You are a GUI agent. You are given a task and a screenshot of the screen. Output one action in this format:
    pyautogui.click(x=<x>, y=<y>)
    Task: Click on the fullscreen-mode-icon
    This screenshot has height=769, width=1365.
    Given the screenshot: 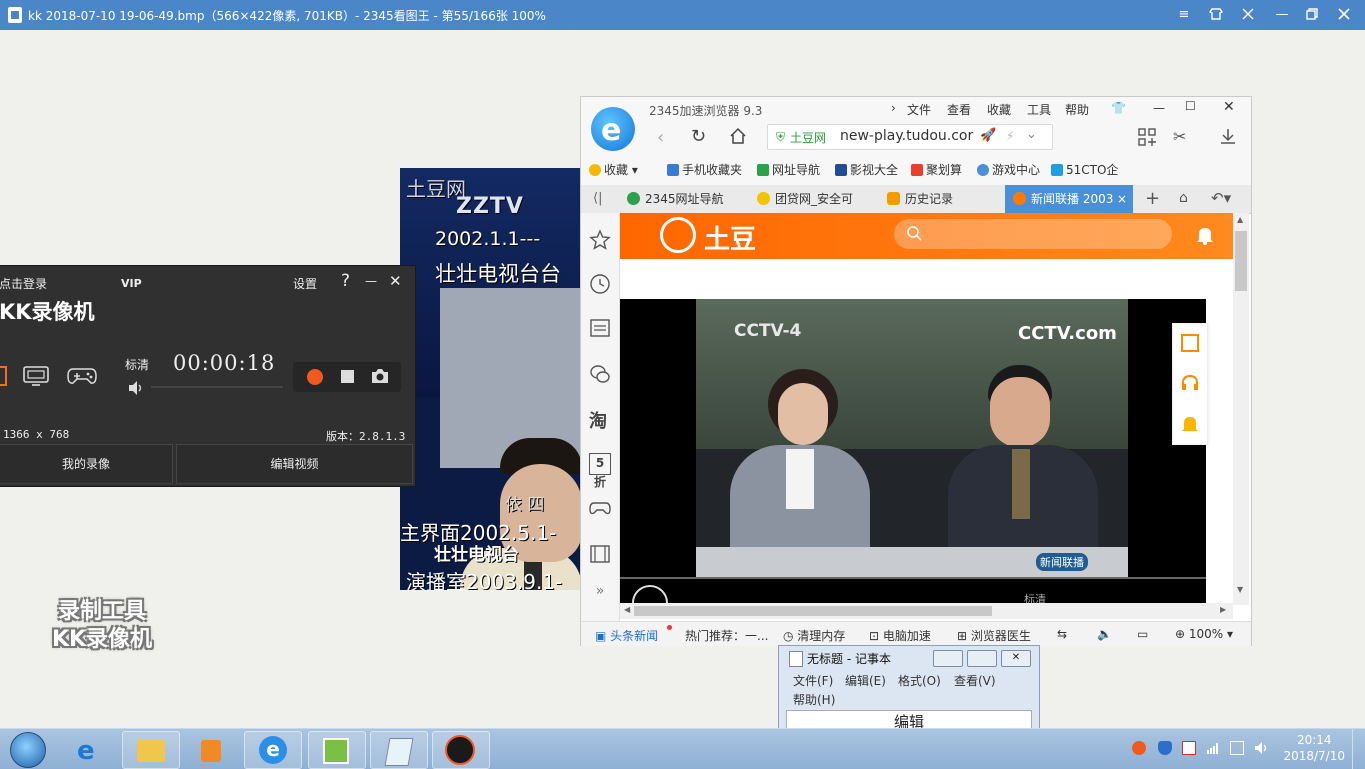 What is the action you would take?
    pyautogui.click(x=36, y=377)
    